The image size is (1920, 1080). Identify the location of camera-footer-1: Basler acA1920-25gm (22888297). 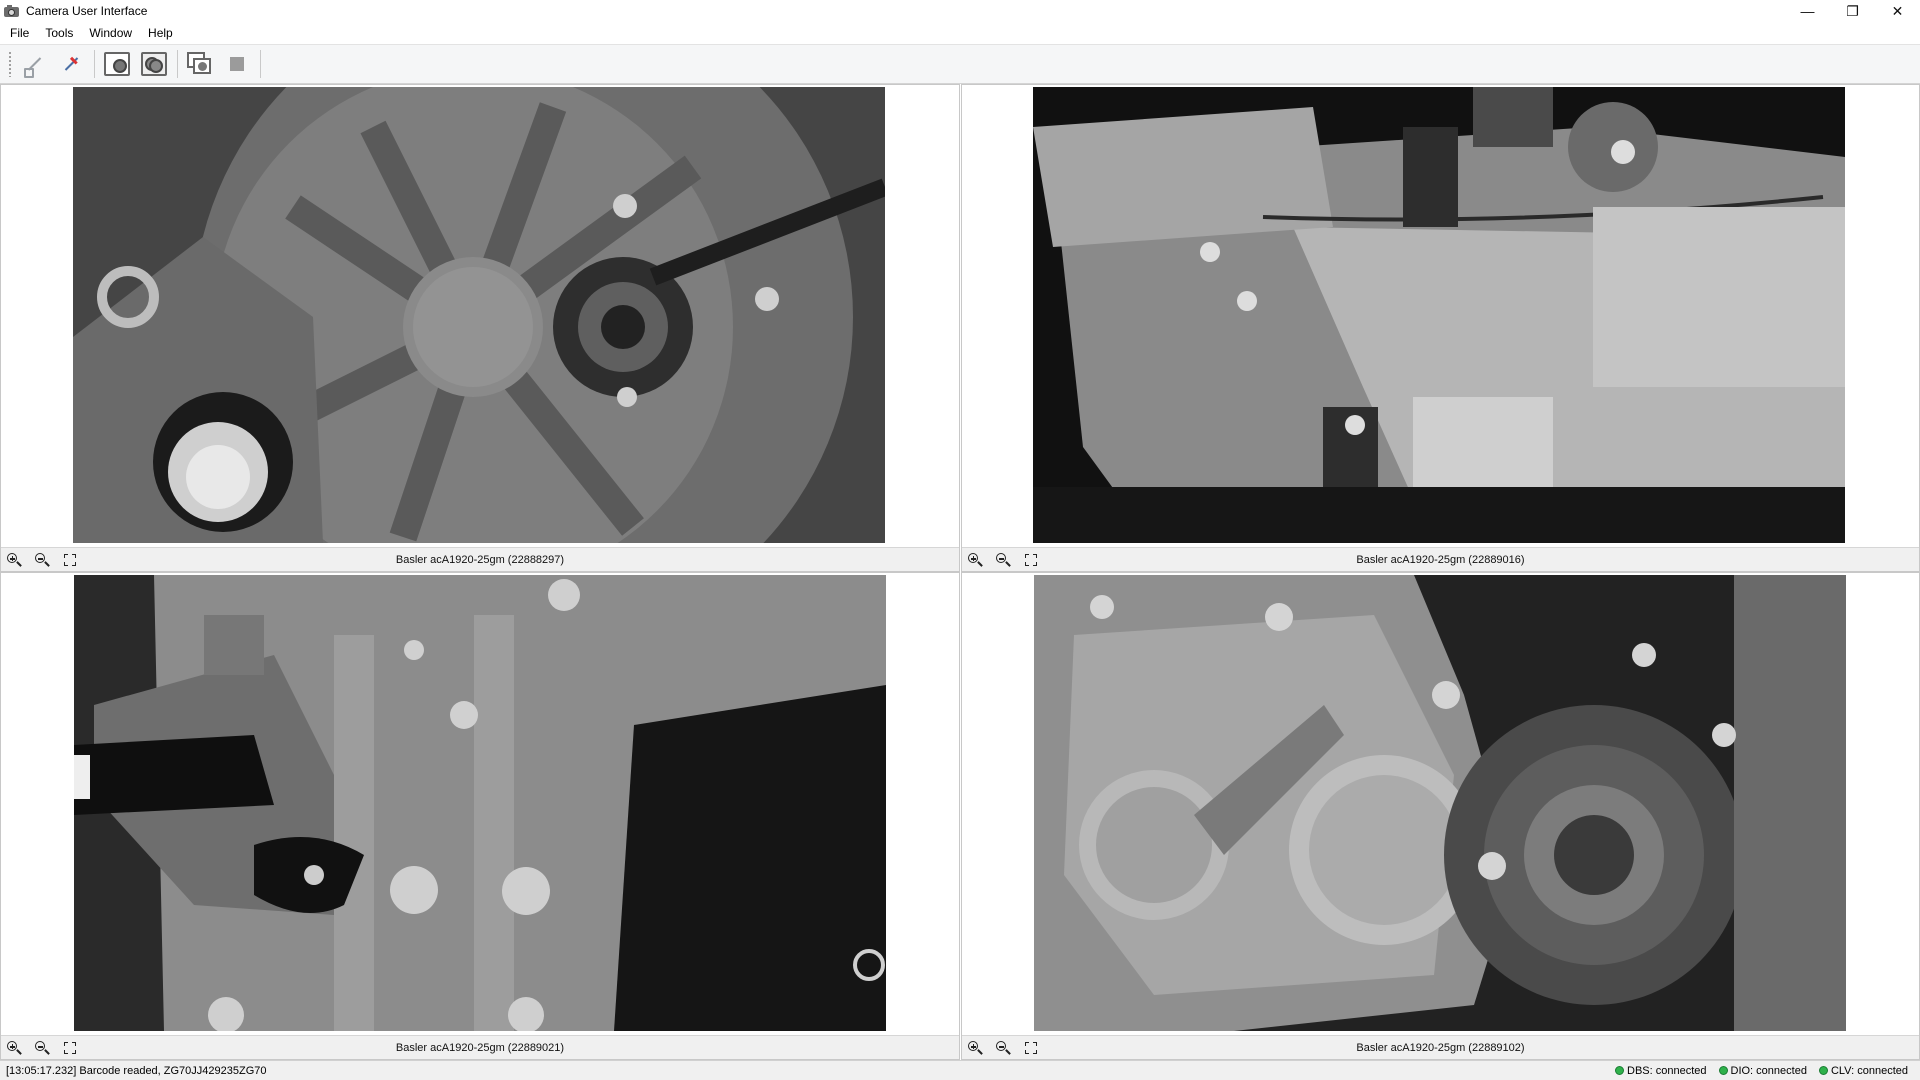
(480, 559).